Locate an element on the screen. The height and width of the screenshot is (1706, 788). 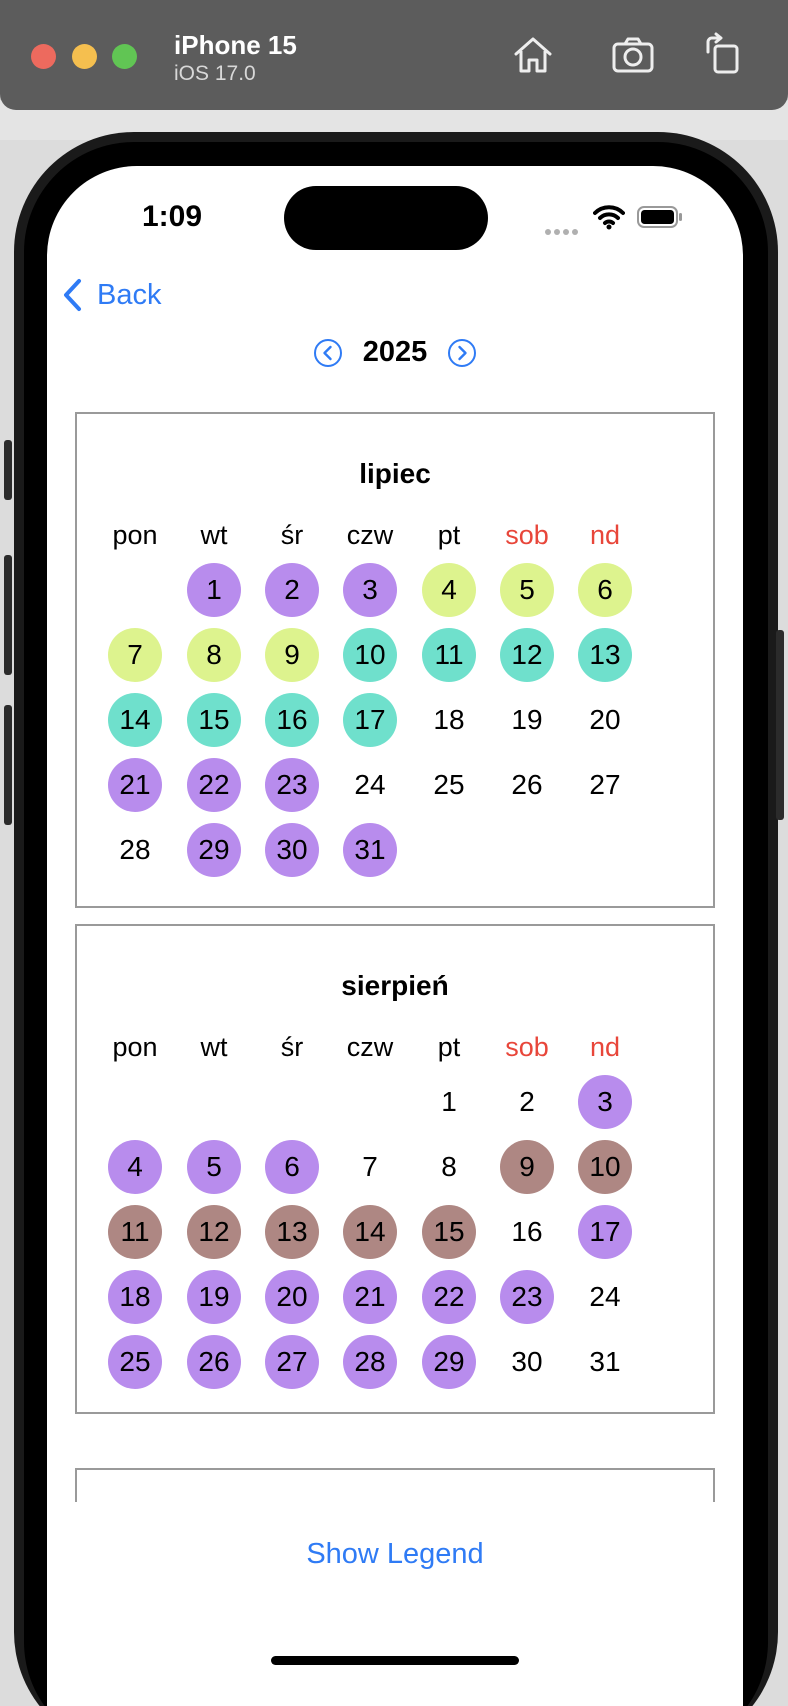
power-button is located at coordinates (780, 725).